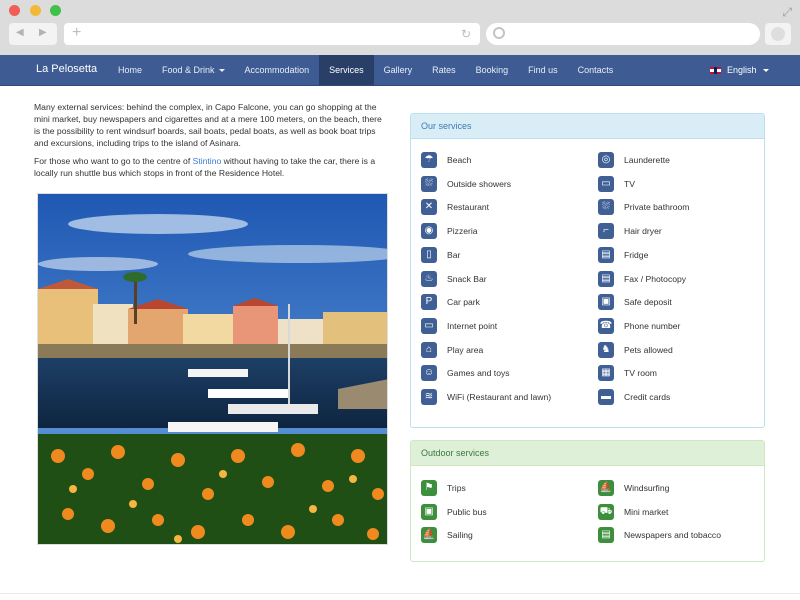 The height and width of the screenshot is (600, 800). I want to click on service-label: Fridge, so click(636, 254).